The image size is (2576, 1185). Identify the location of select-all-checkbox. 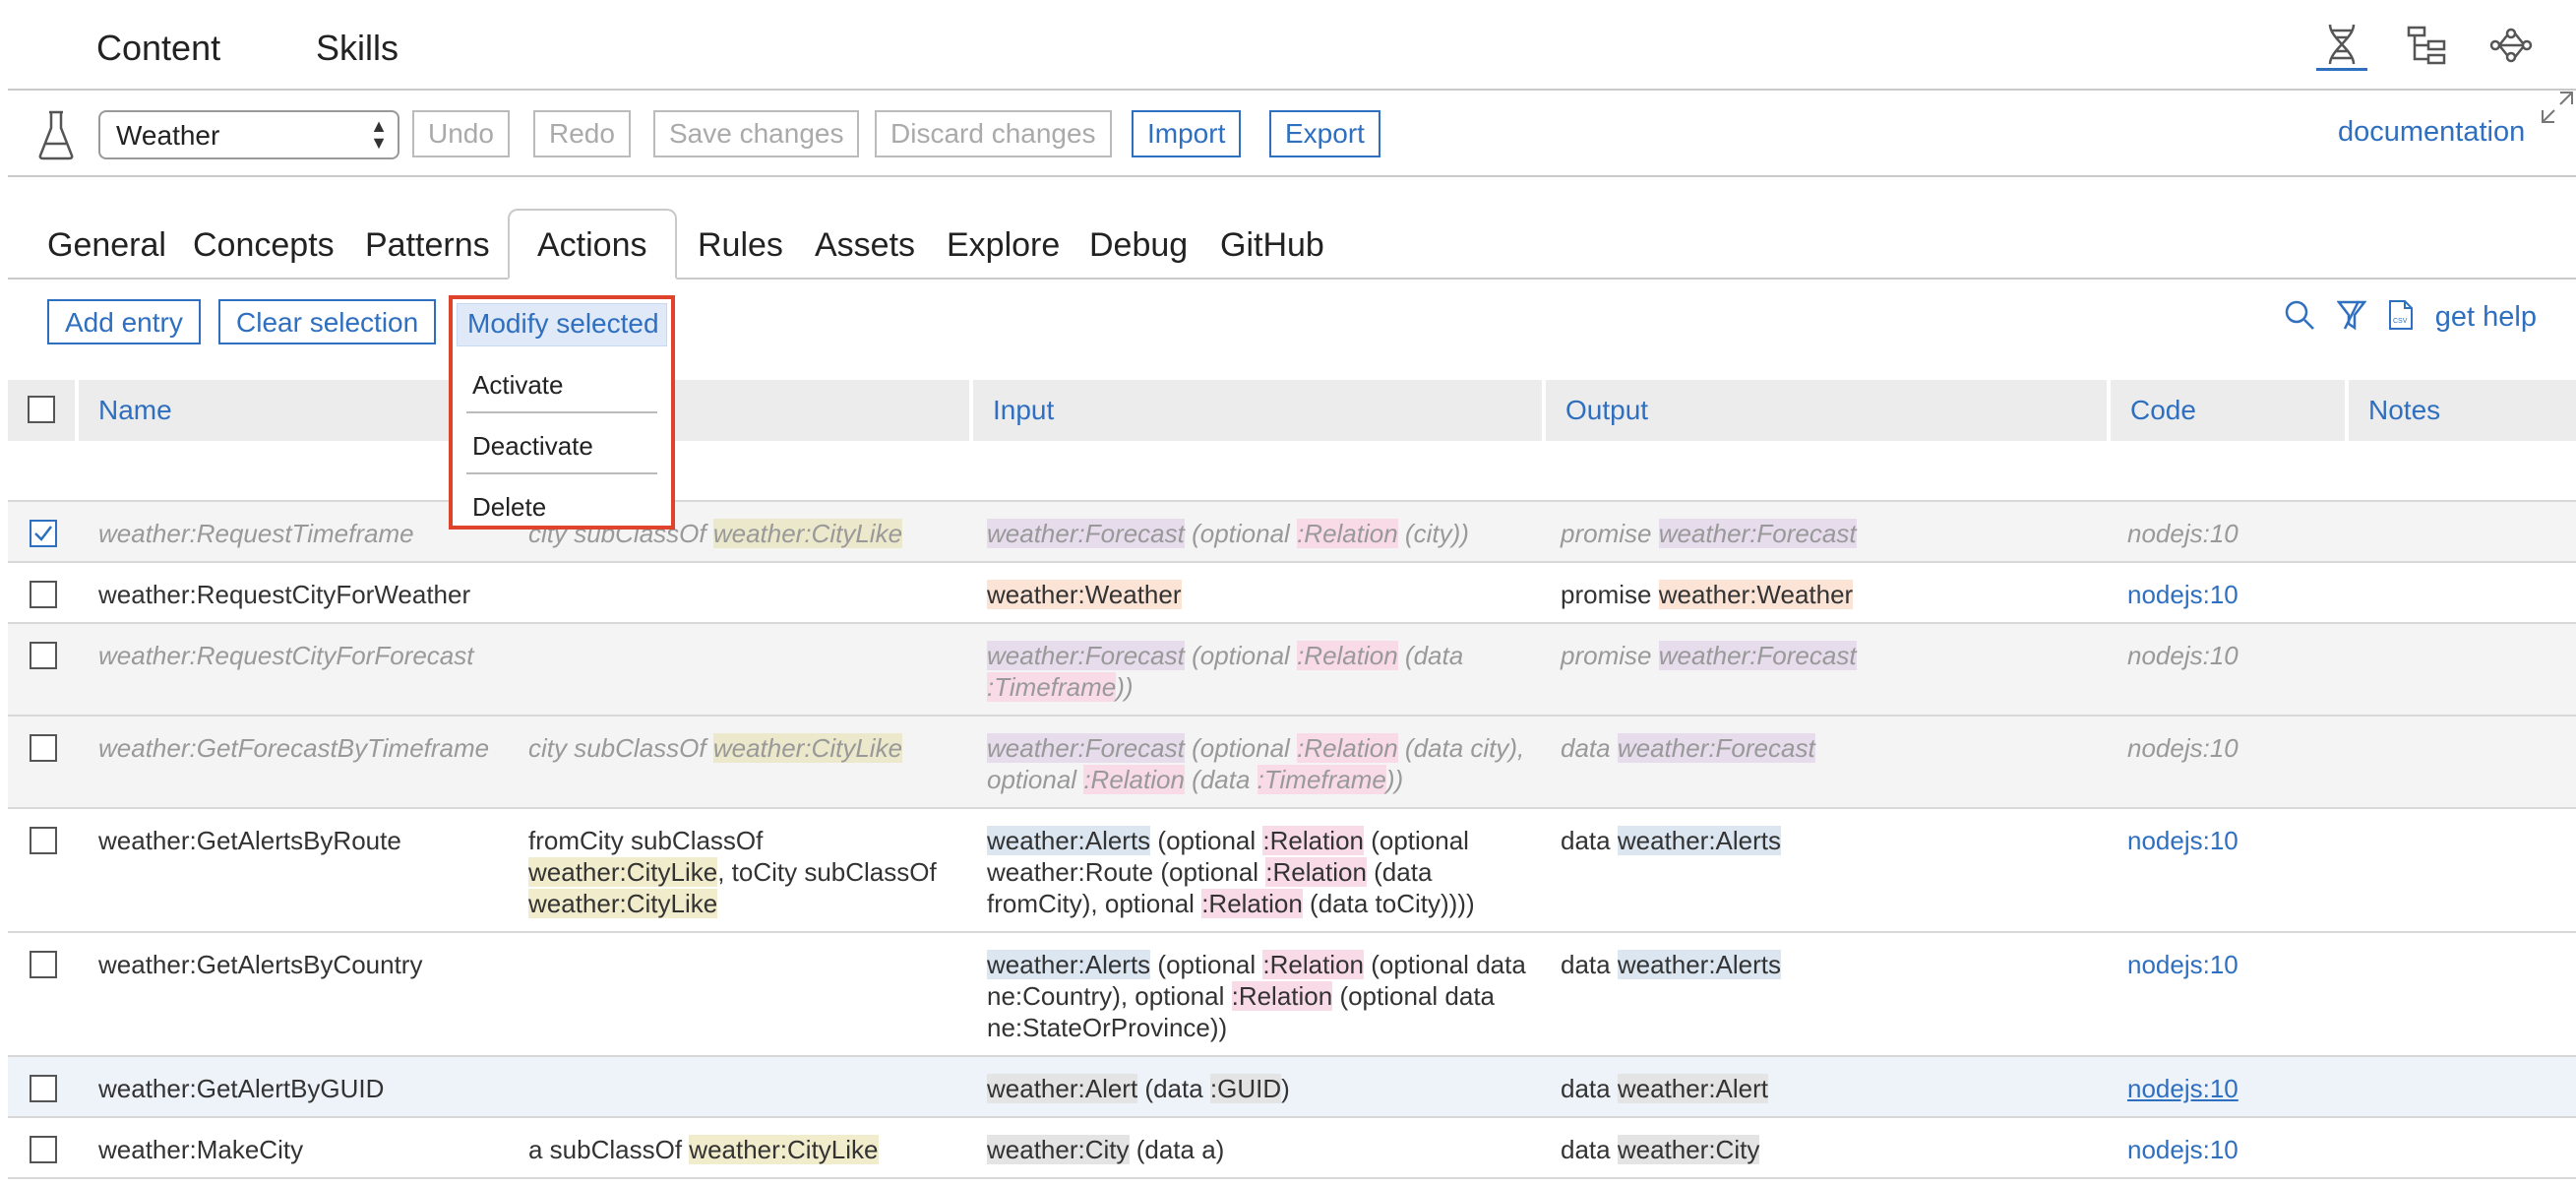
(41, 409).